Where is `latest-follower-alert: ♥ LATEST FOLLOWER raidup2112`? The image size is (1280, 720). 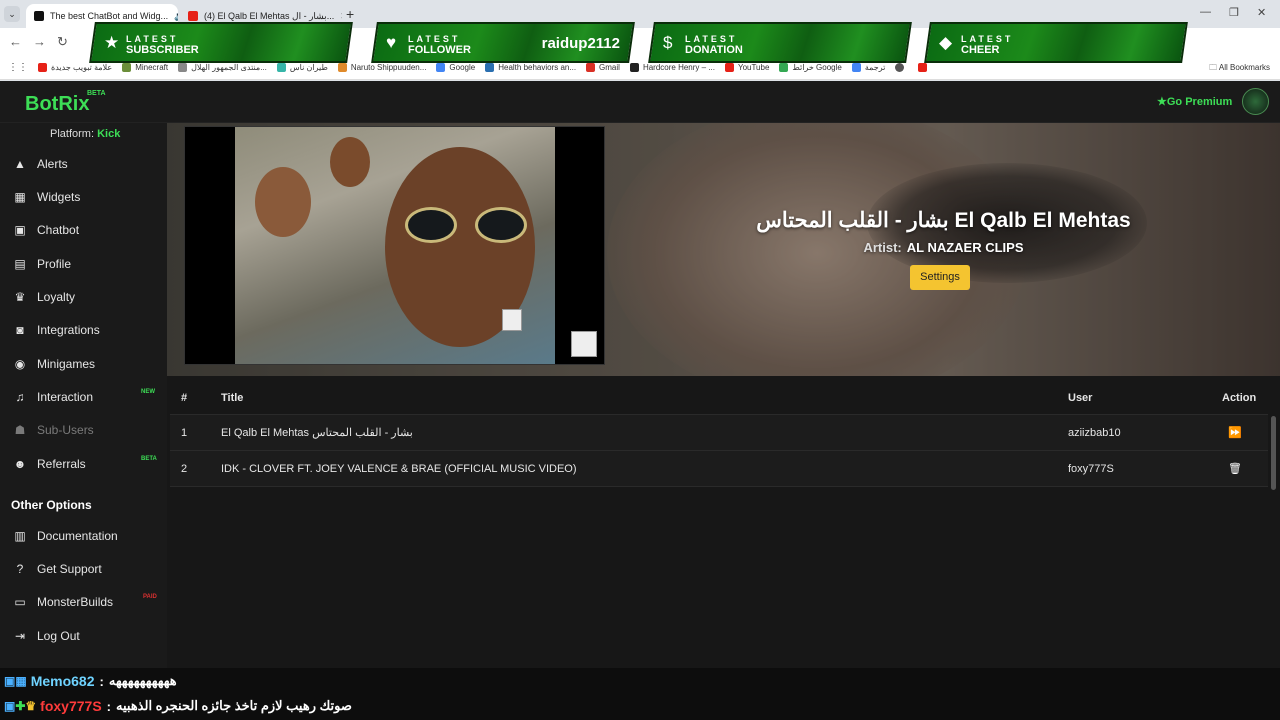
latest-follower-alert: ♥ LATEST FOLLOWER raidup2112 is located at coordinates (503, 42).